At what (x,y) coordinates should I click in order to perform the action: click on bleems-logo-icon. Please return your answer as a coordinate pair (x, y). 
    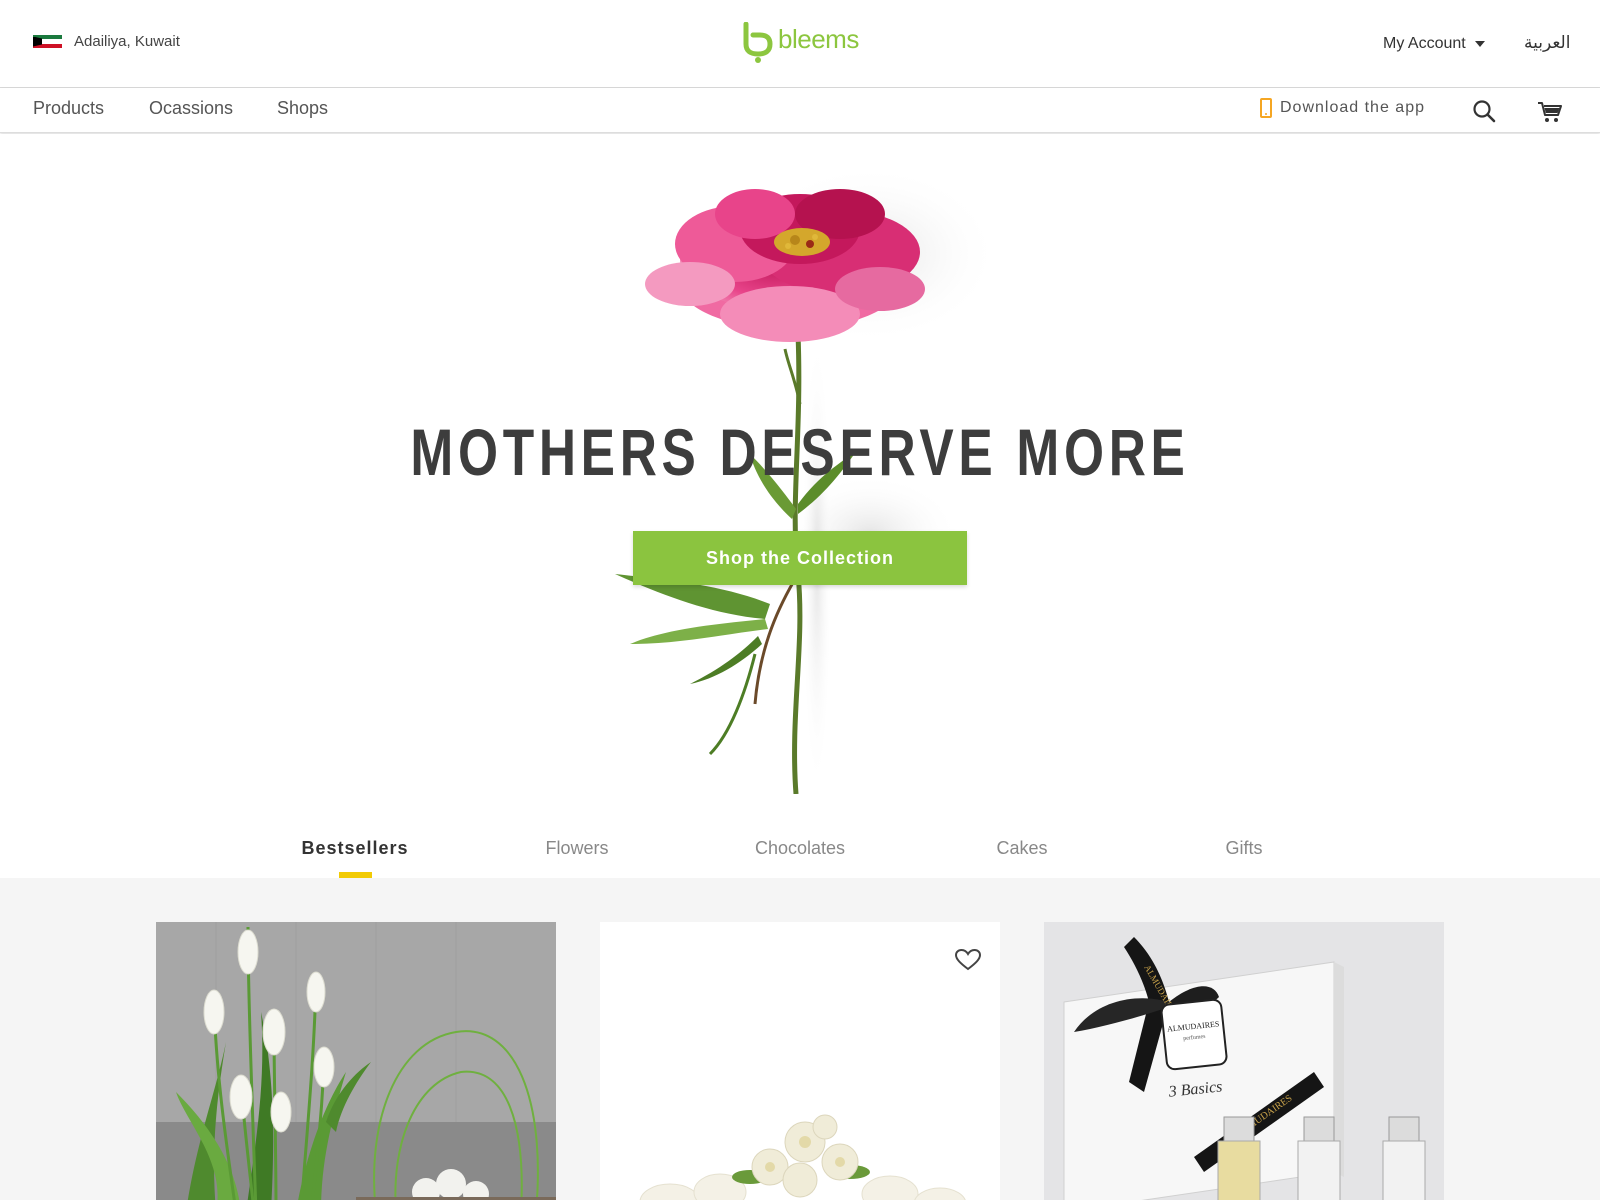
    Looking at the image, I should click on (758, 42).